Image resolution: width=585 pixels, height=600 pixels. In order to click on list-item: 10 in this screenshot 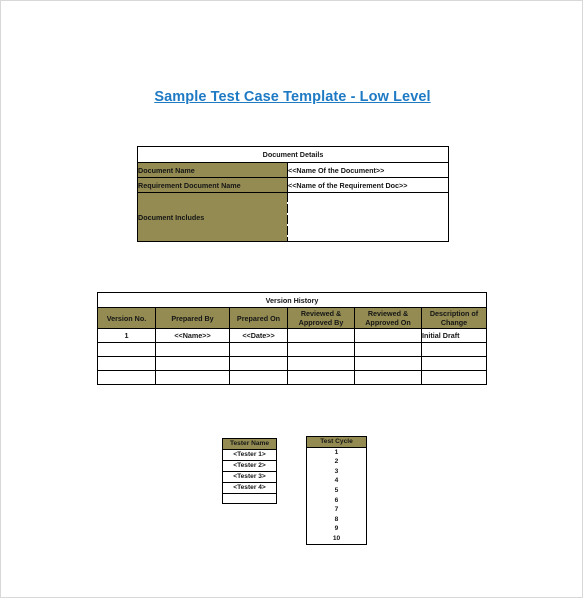, I will do `click(336, 539)`.